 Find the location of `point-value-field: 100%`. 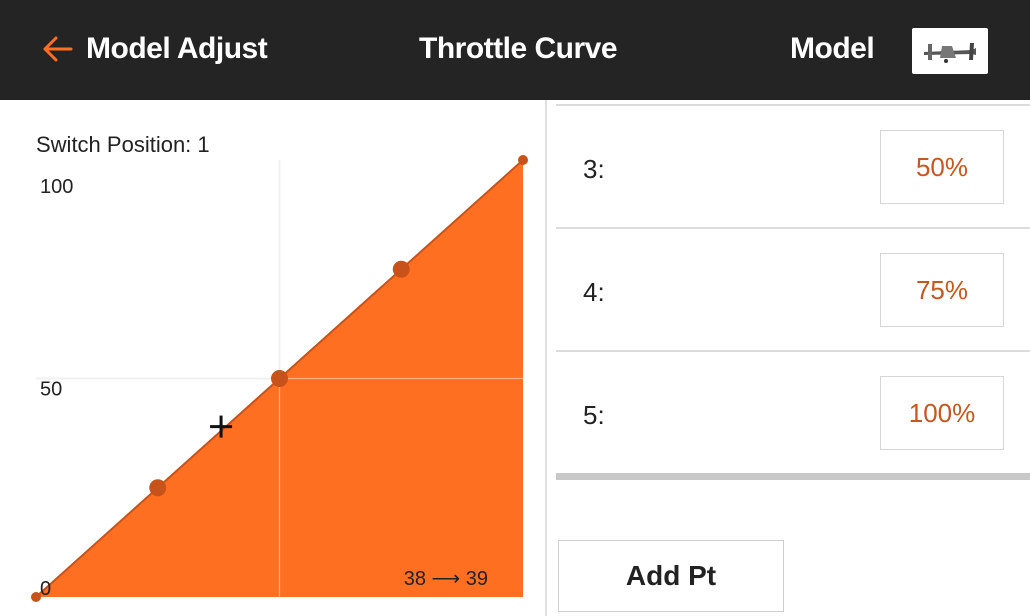

point-value-field: 100% is located at coordinates (942, 413).